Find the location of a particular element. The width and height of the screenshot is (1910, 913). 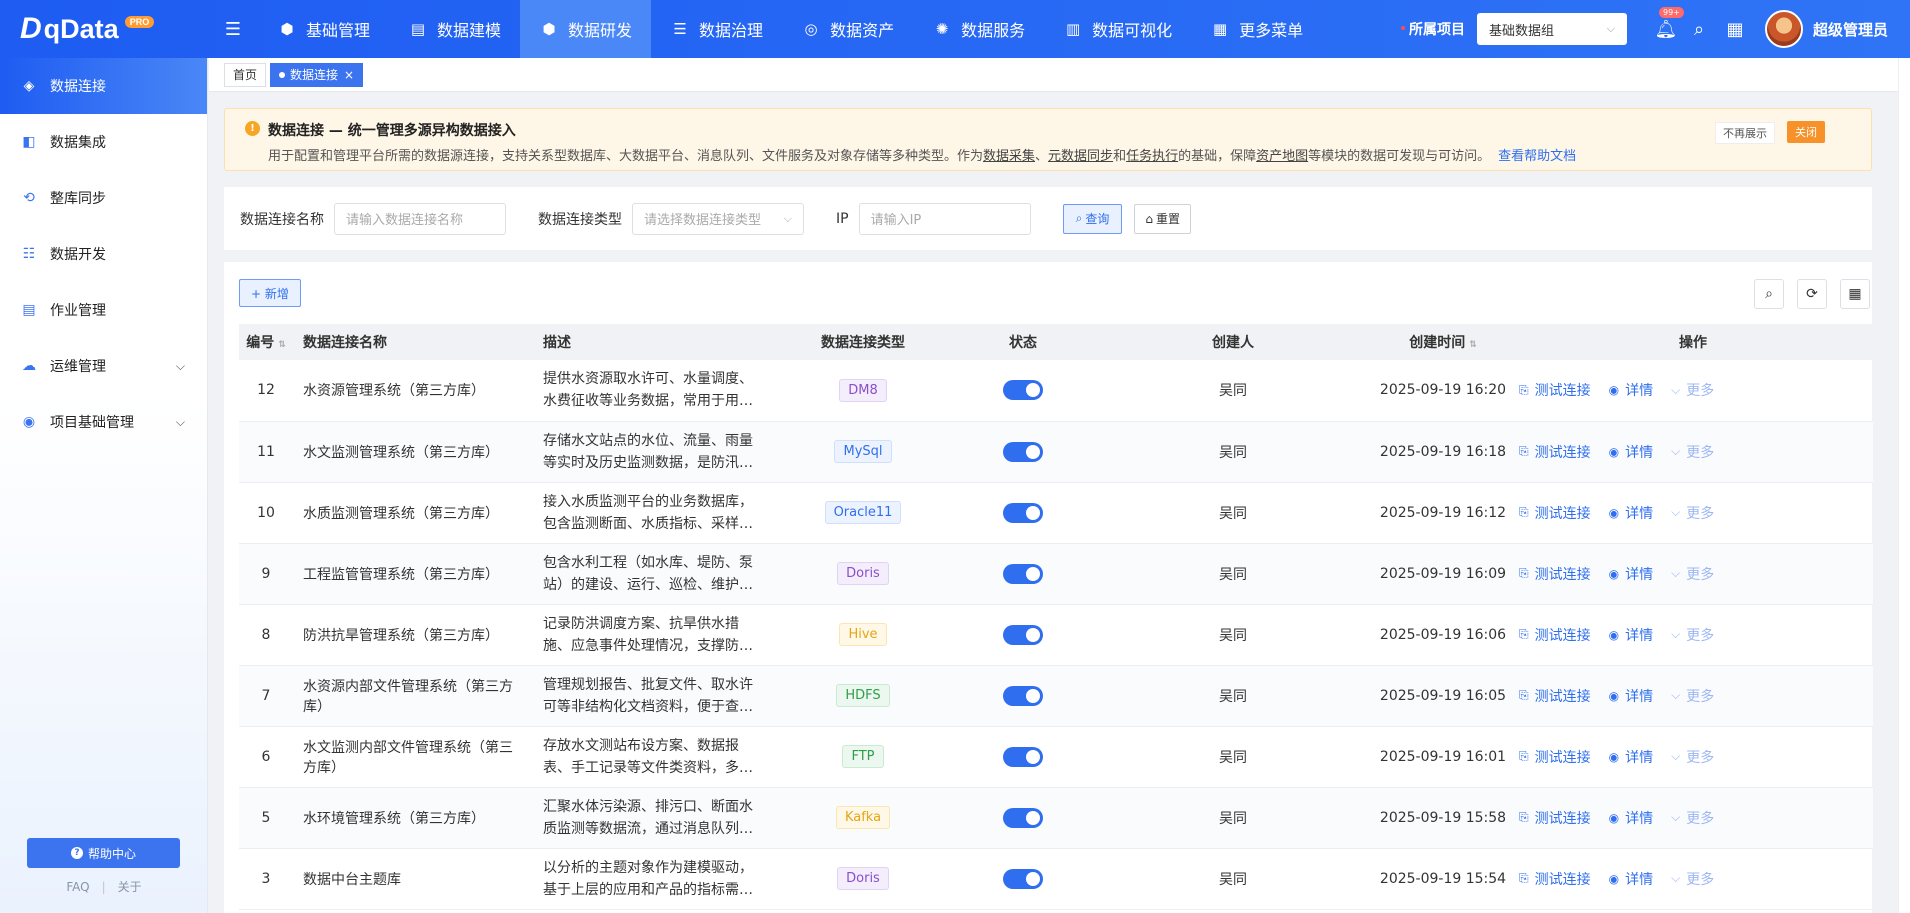

help-center-button: ? 帮助中心 is located at coordinates (103, 853).